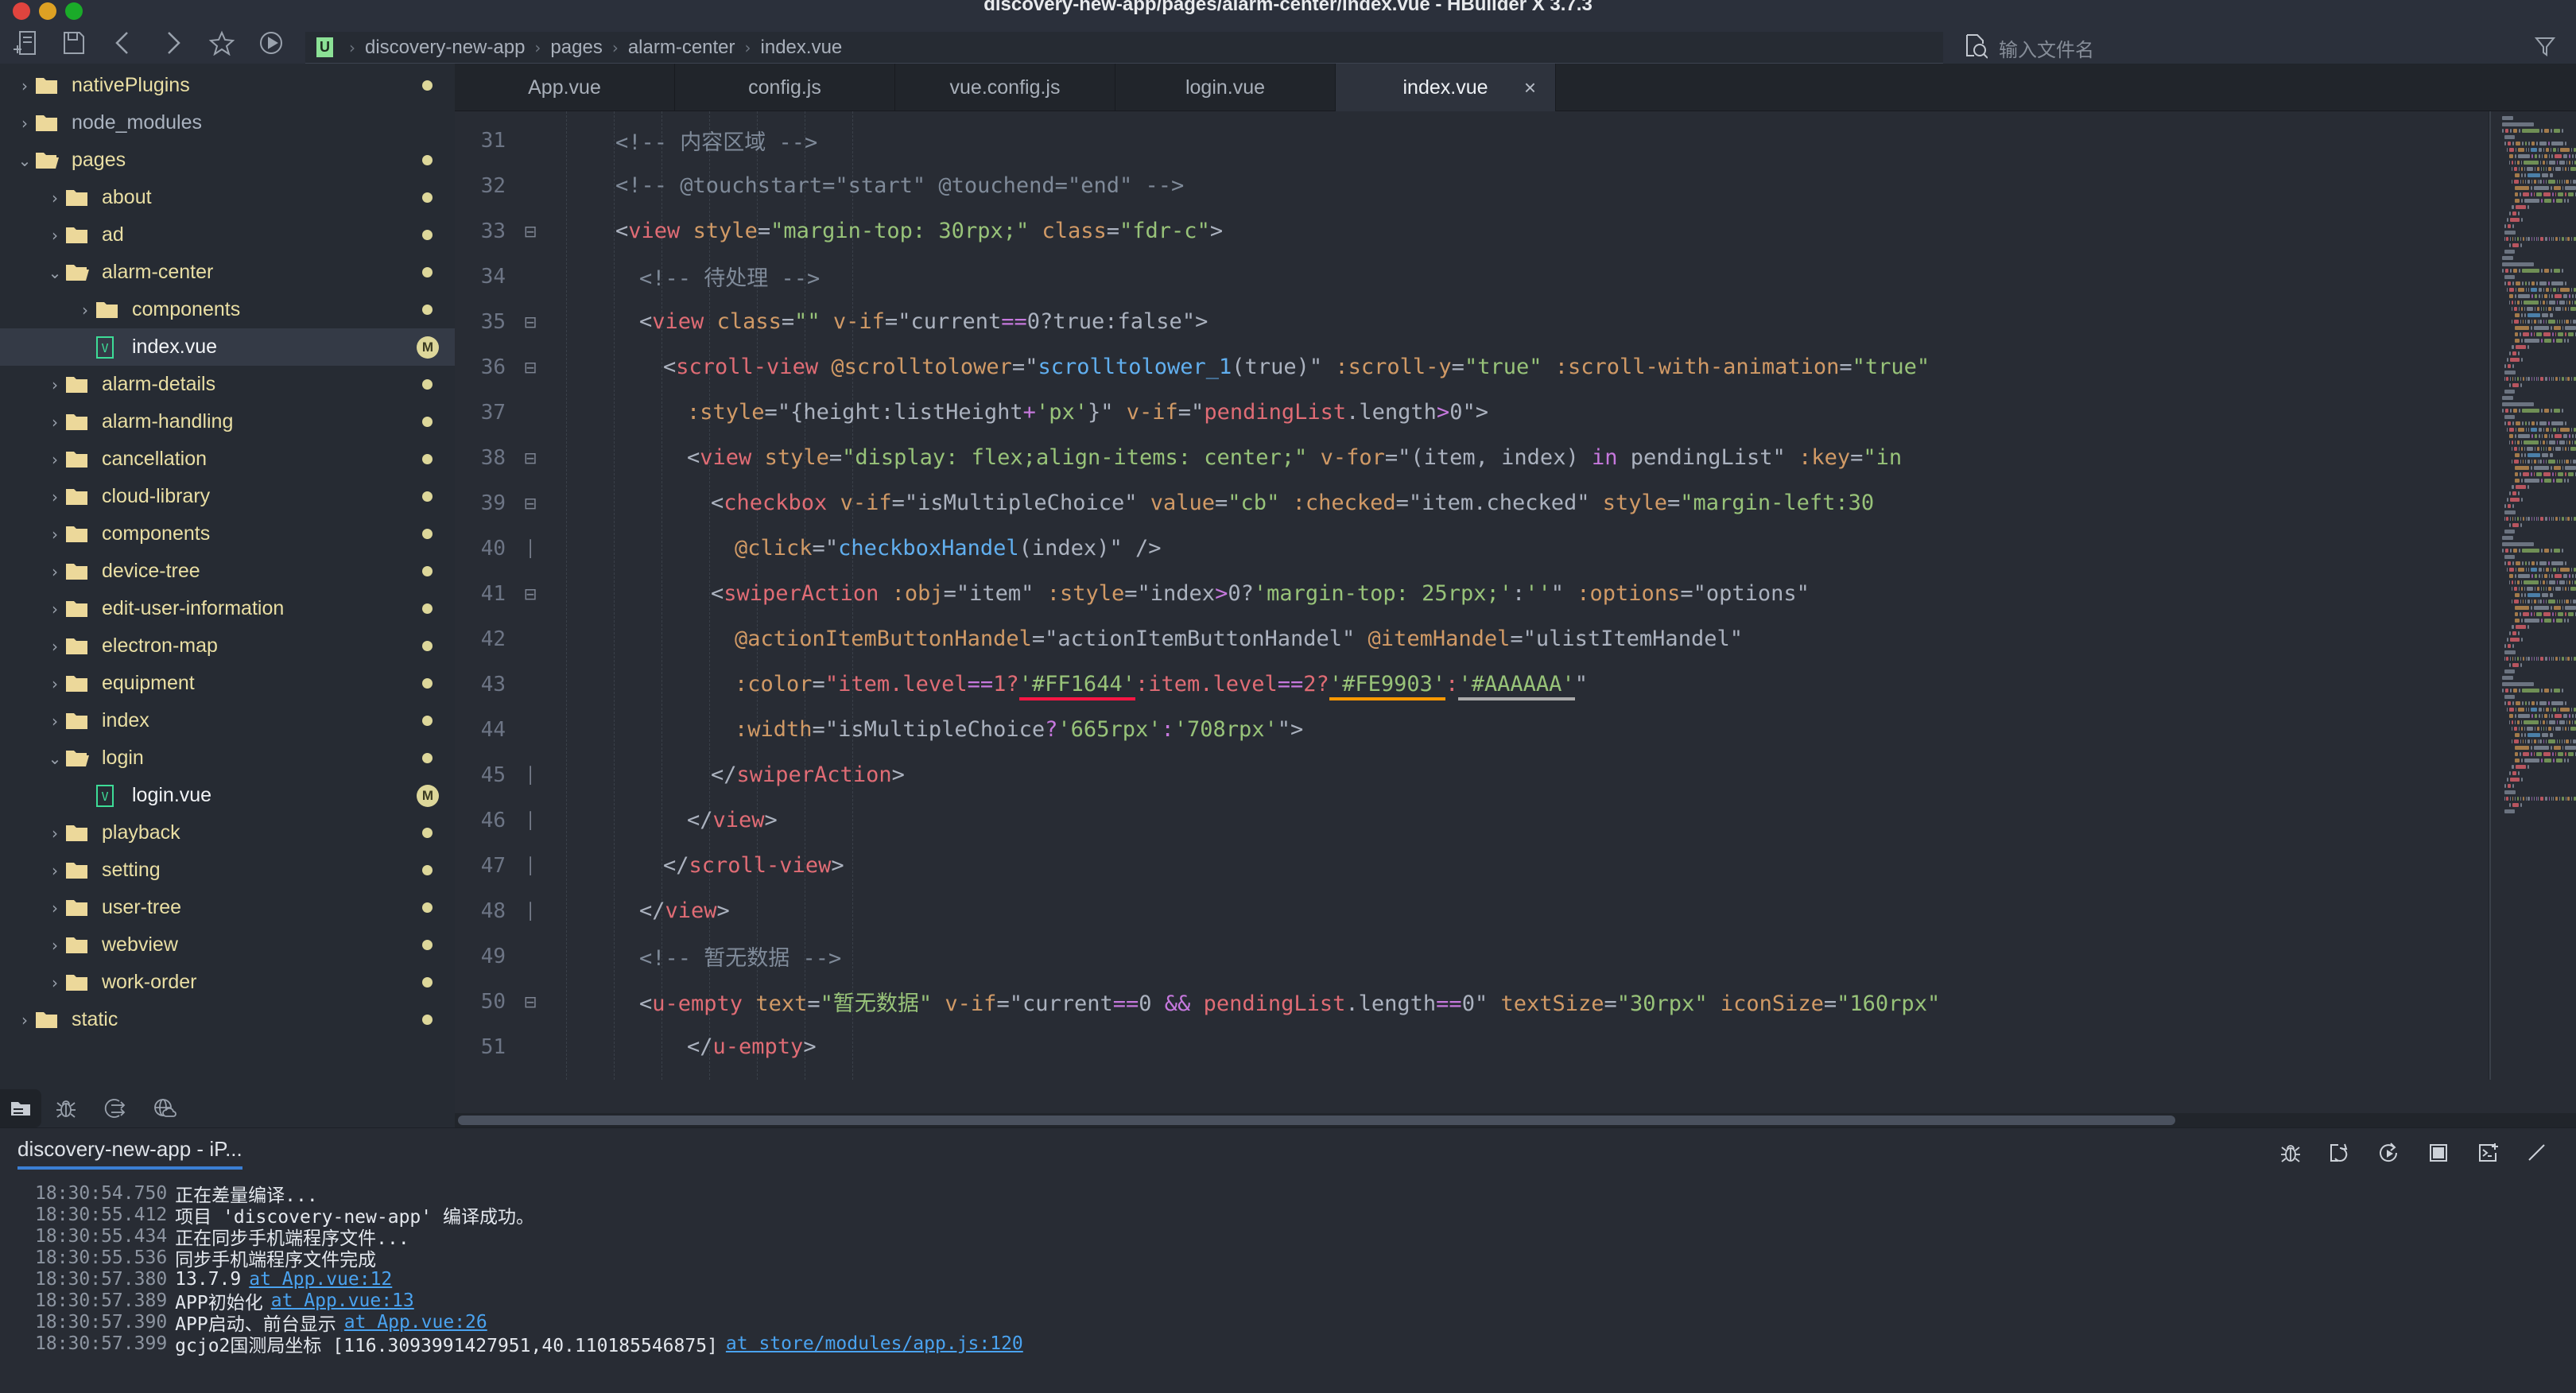 This screenshot has width=2576, height=1393. Describe the element at coordinates (1516, 1046) in the screenshot. I see `code-line: 51 </u-empty>` at that location.